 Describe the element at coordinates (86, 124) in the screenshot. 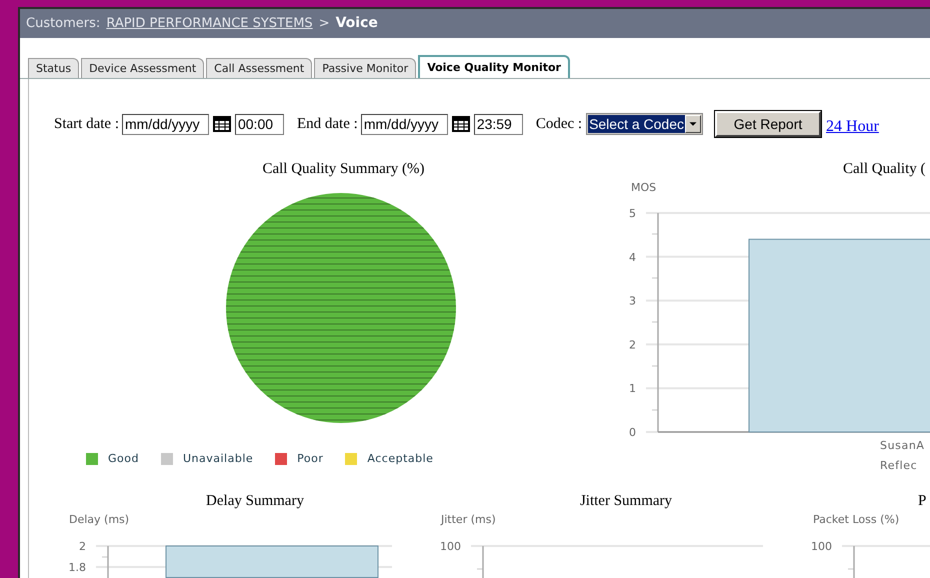

I see `field-label: Start date :` at that location.